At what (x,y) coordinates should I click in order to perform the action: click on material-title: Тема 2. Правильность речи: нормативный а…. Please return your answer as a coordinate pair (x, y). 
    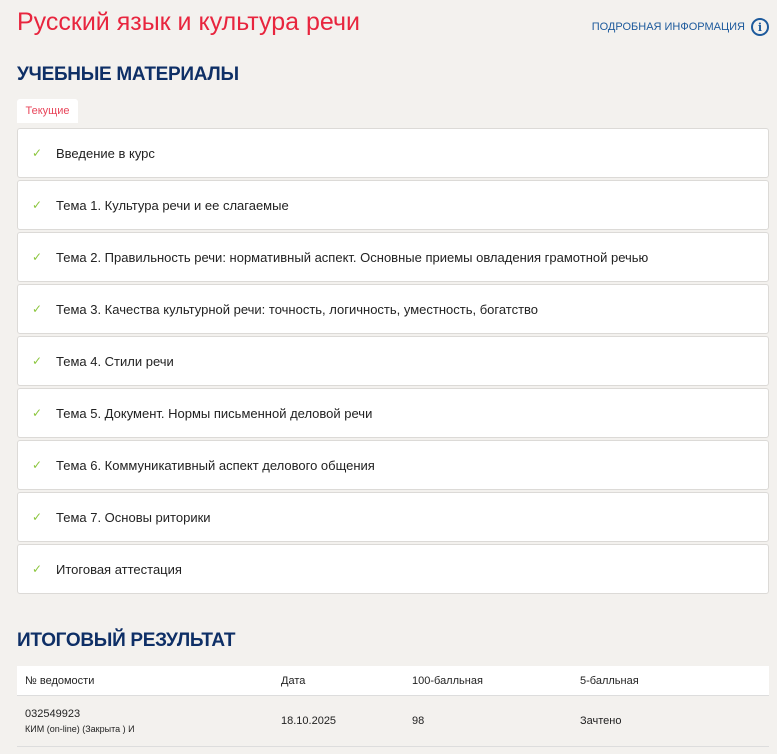
    Looking at the image, I should click on (352, 257).